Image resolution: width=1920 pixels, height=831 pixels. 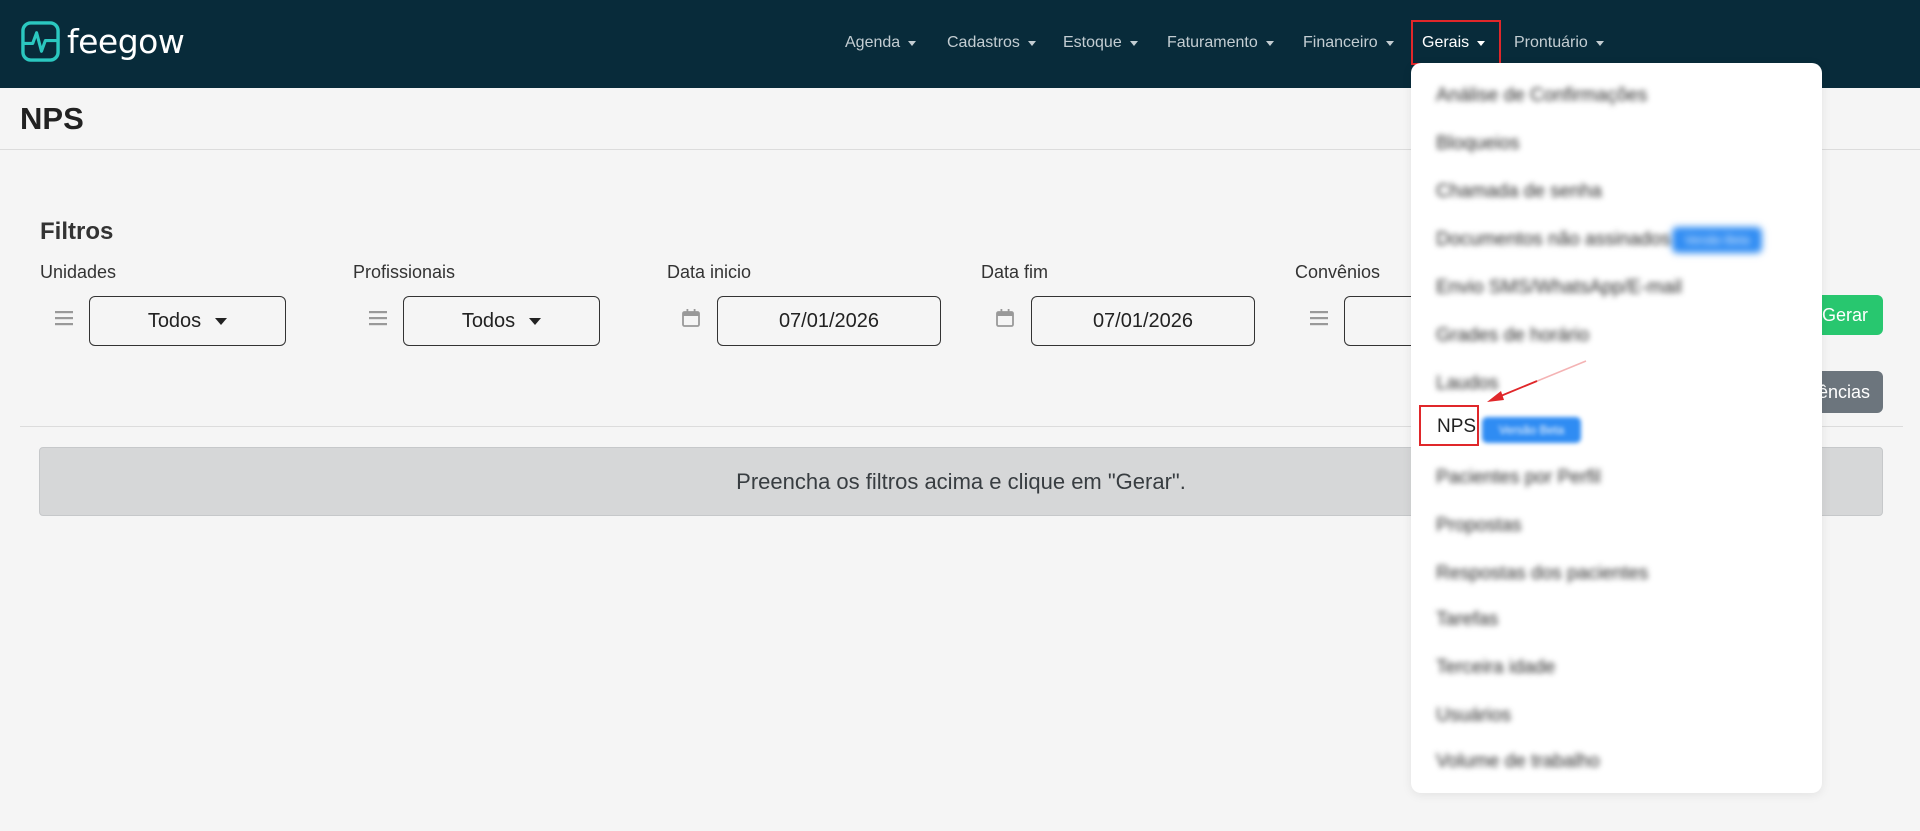 I want to click on dropdown-item-label: Propostas, so click(x=1479, y=525).